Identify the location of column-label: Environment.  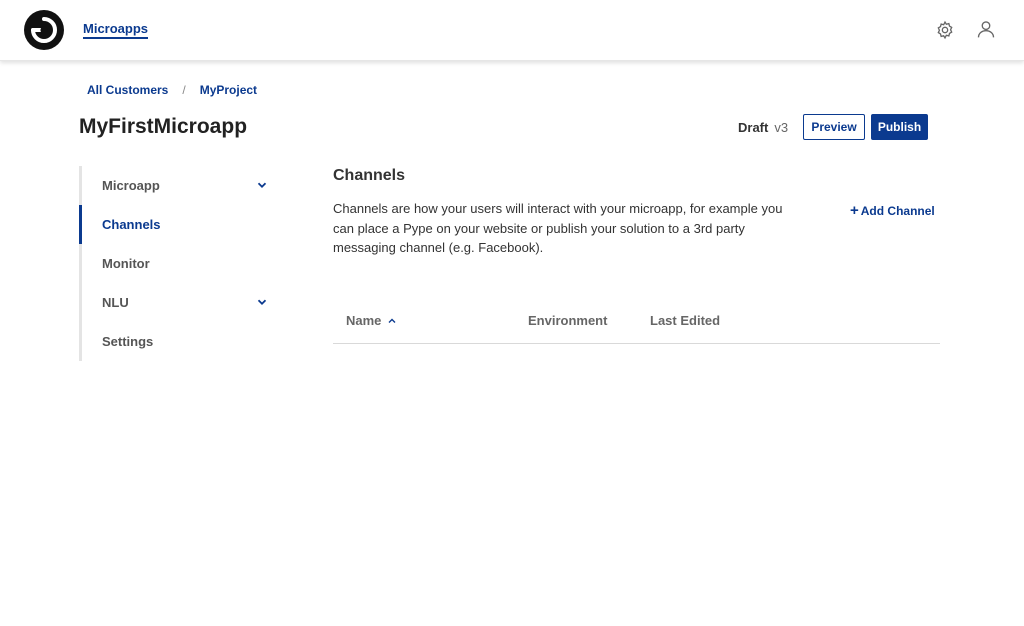
(568, 320).